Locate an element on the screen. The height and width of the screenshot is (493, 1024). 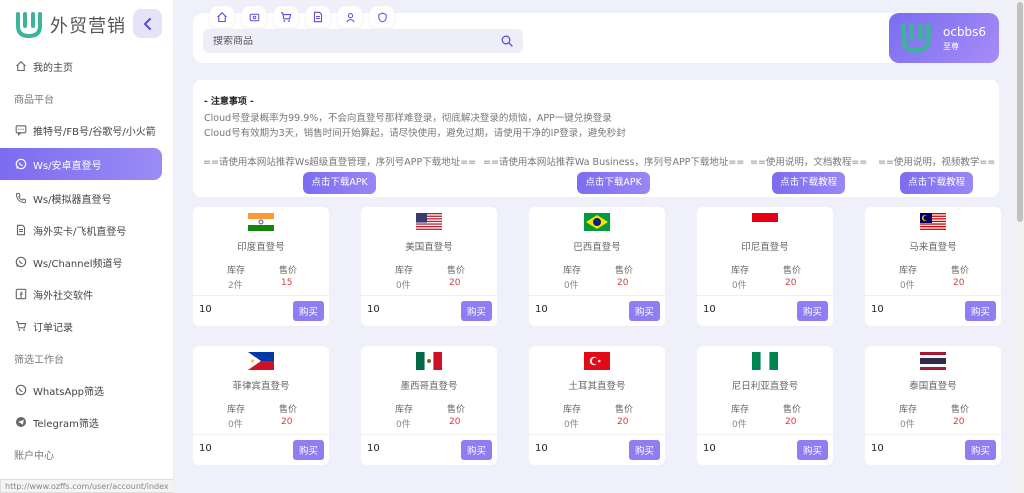
user-icon is located at coordinates (350, 17).